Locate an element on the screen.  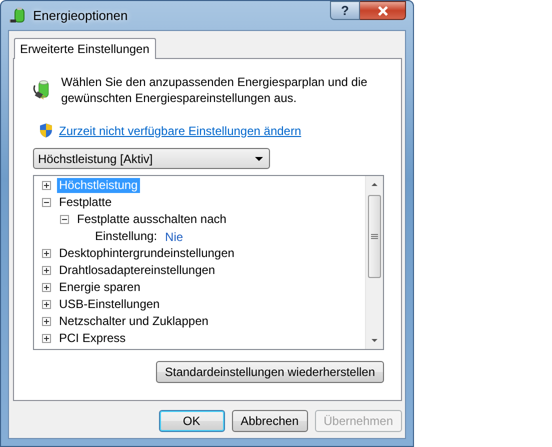
description-text: Wählen Sie den anzupassenden Energiesparplan und die gewünschten Energiespareinstellungen aus. is located at coordinates (214, 90).